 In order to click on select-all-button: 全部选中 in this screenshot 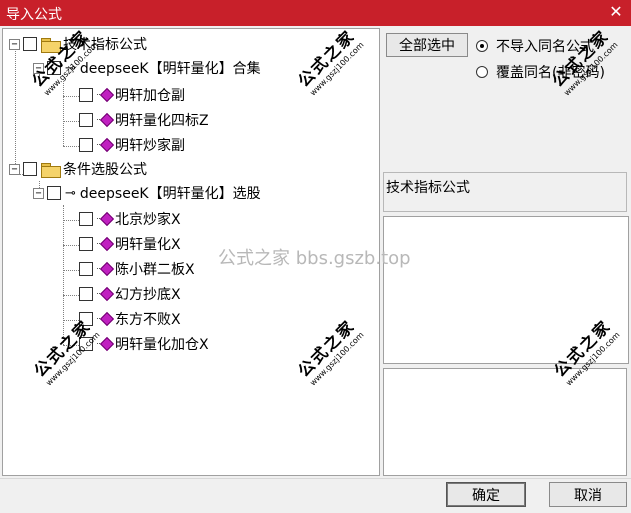, I will do `click(427, 45)`.